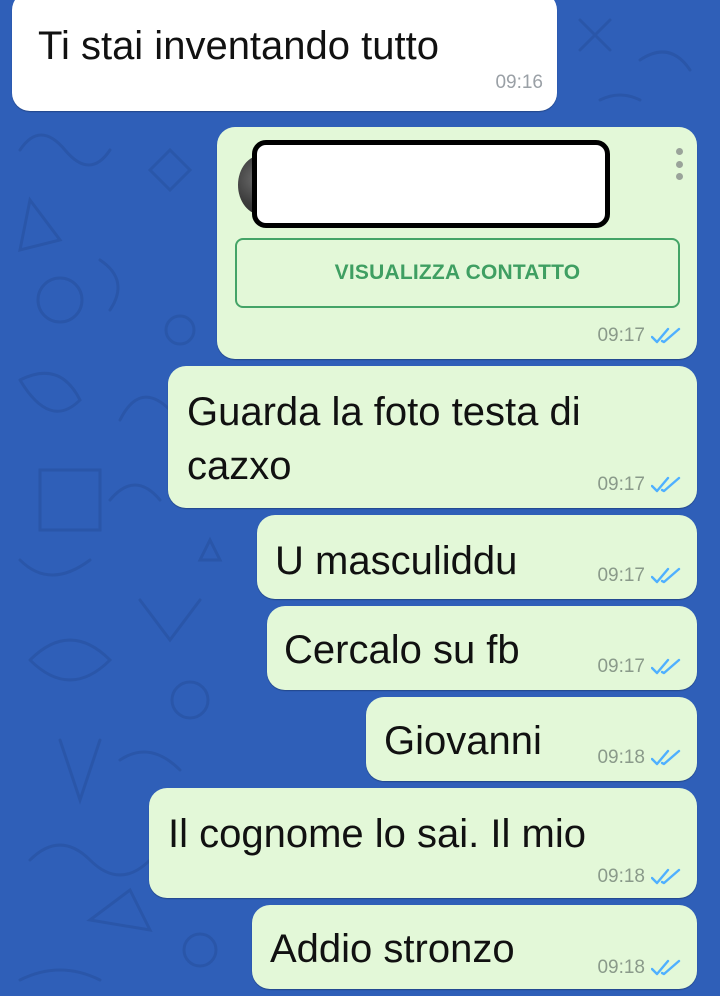  Describe the element at coordinates (457, 273) in the screenshot. I see `view-contact-button: VISUALIZZA CONTATTO` at that location.